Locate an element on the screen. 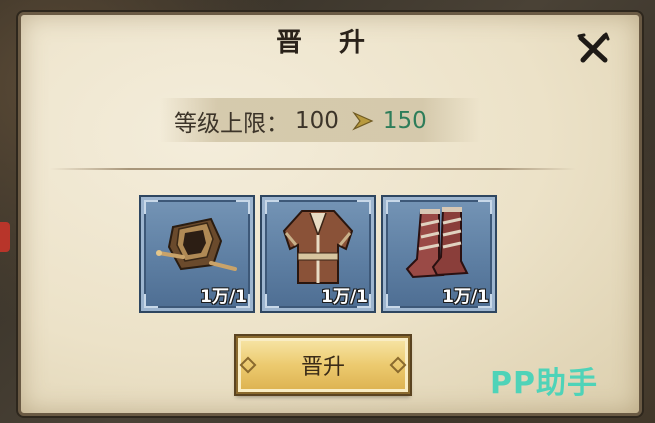 Image resolution: width=655 pixels, height=423 pixels. level-cap-label: 等级上限： is located at coordinates (231, 124).